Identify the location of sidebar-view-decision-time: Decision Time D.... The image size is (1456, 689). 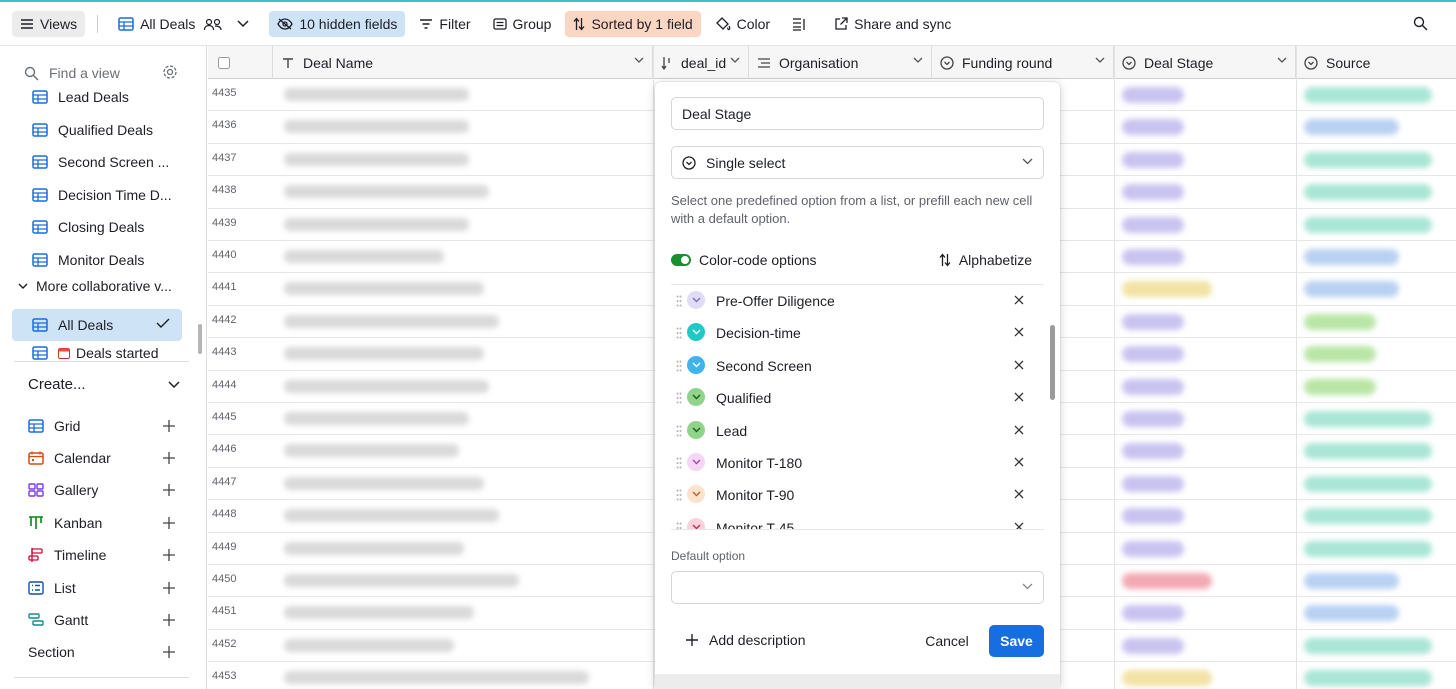
(97, 195).